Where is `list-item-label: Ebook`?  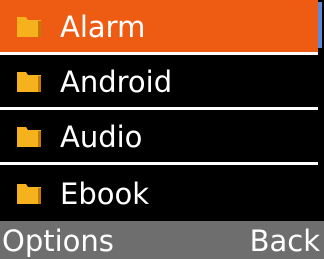
list-item-label: Ebook is located at coordinates (105, 193).